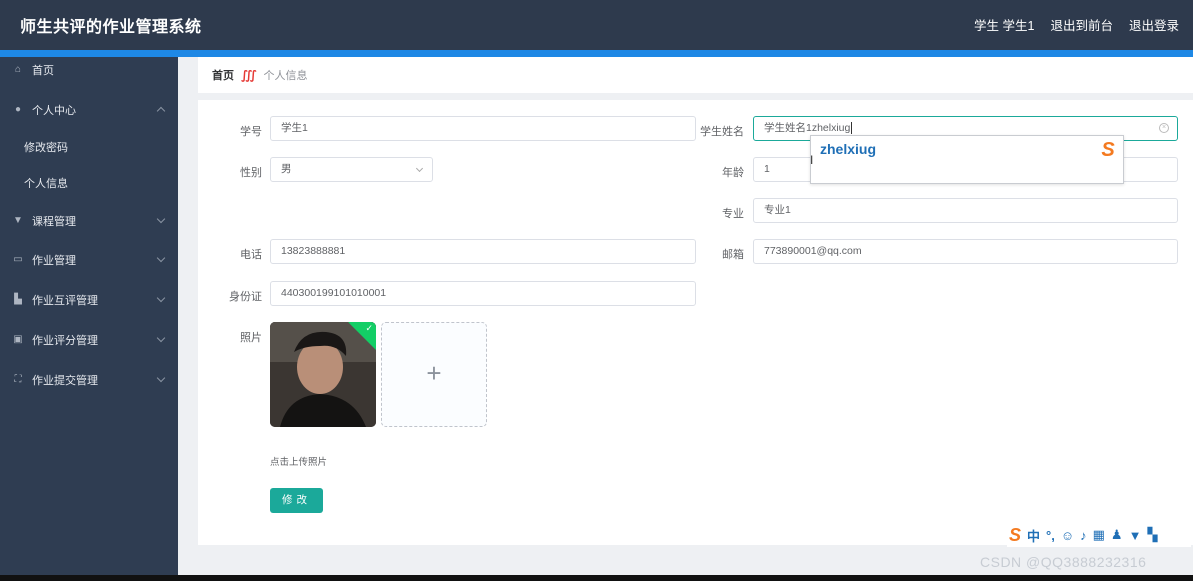 Image resolution: width=1193 pixels, height=581 pixels. I want to click on sidebar-item-submission-mgmt: ⛶ 作业提交管理, so click(89, 380).